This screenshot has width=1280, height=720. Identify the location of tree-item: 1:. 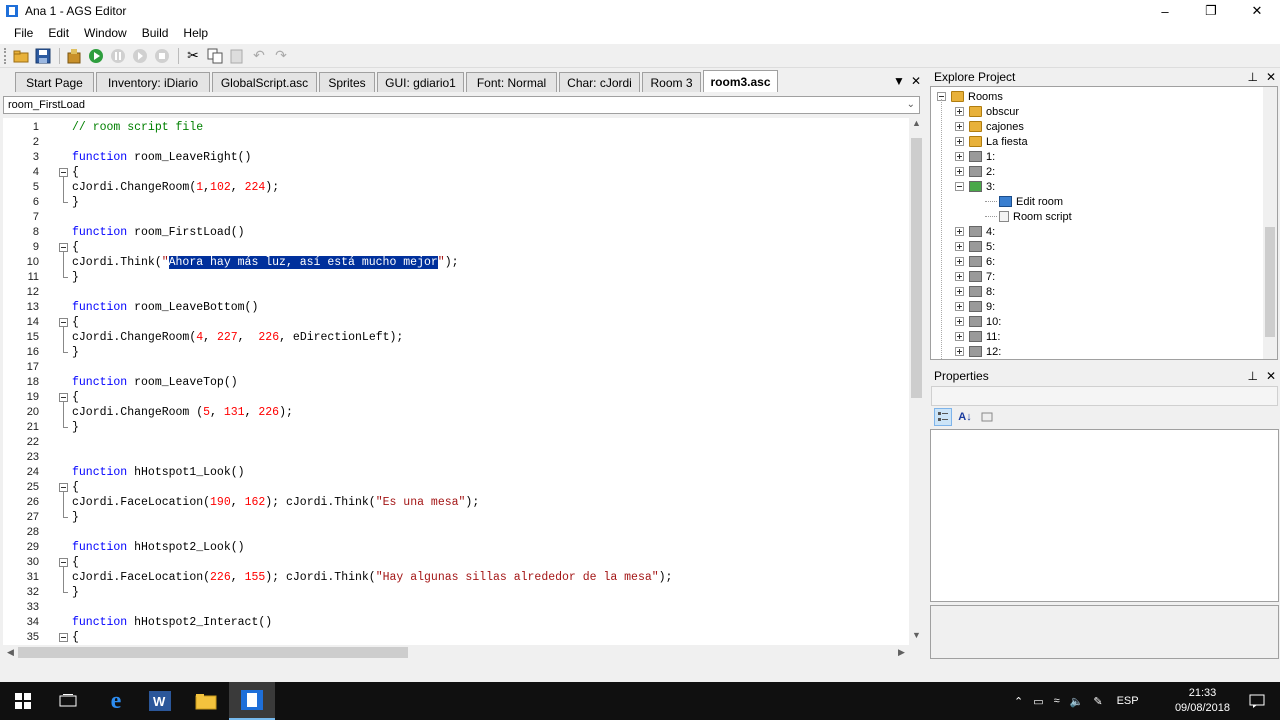
(975, 156).